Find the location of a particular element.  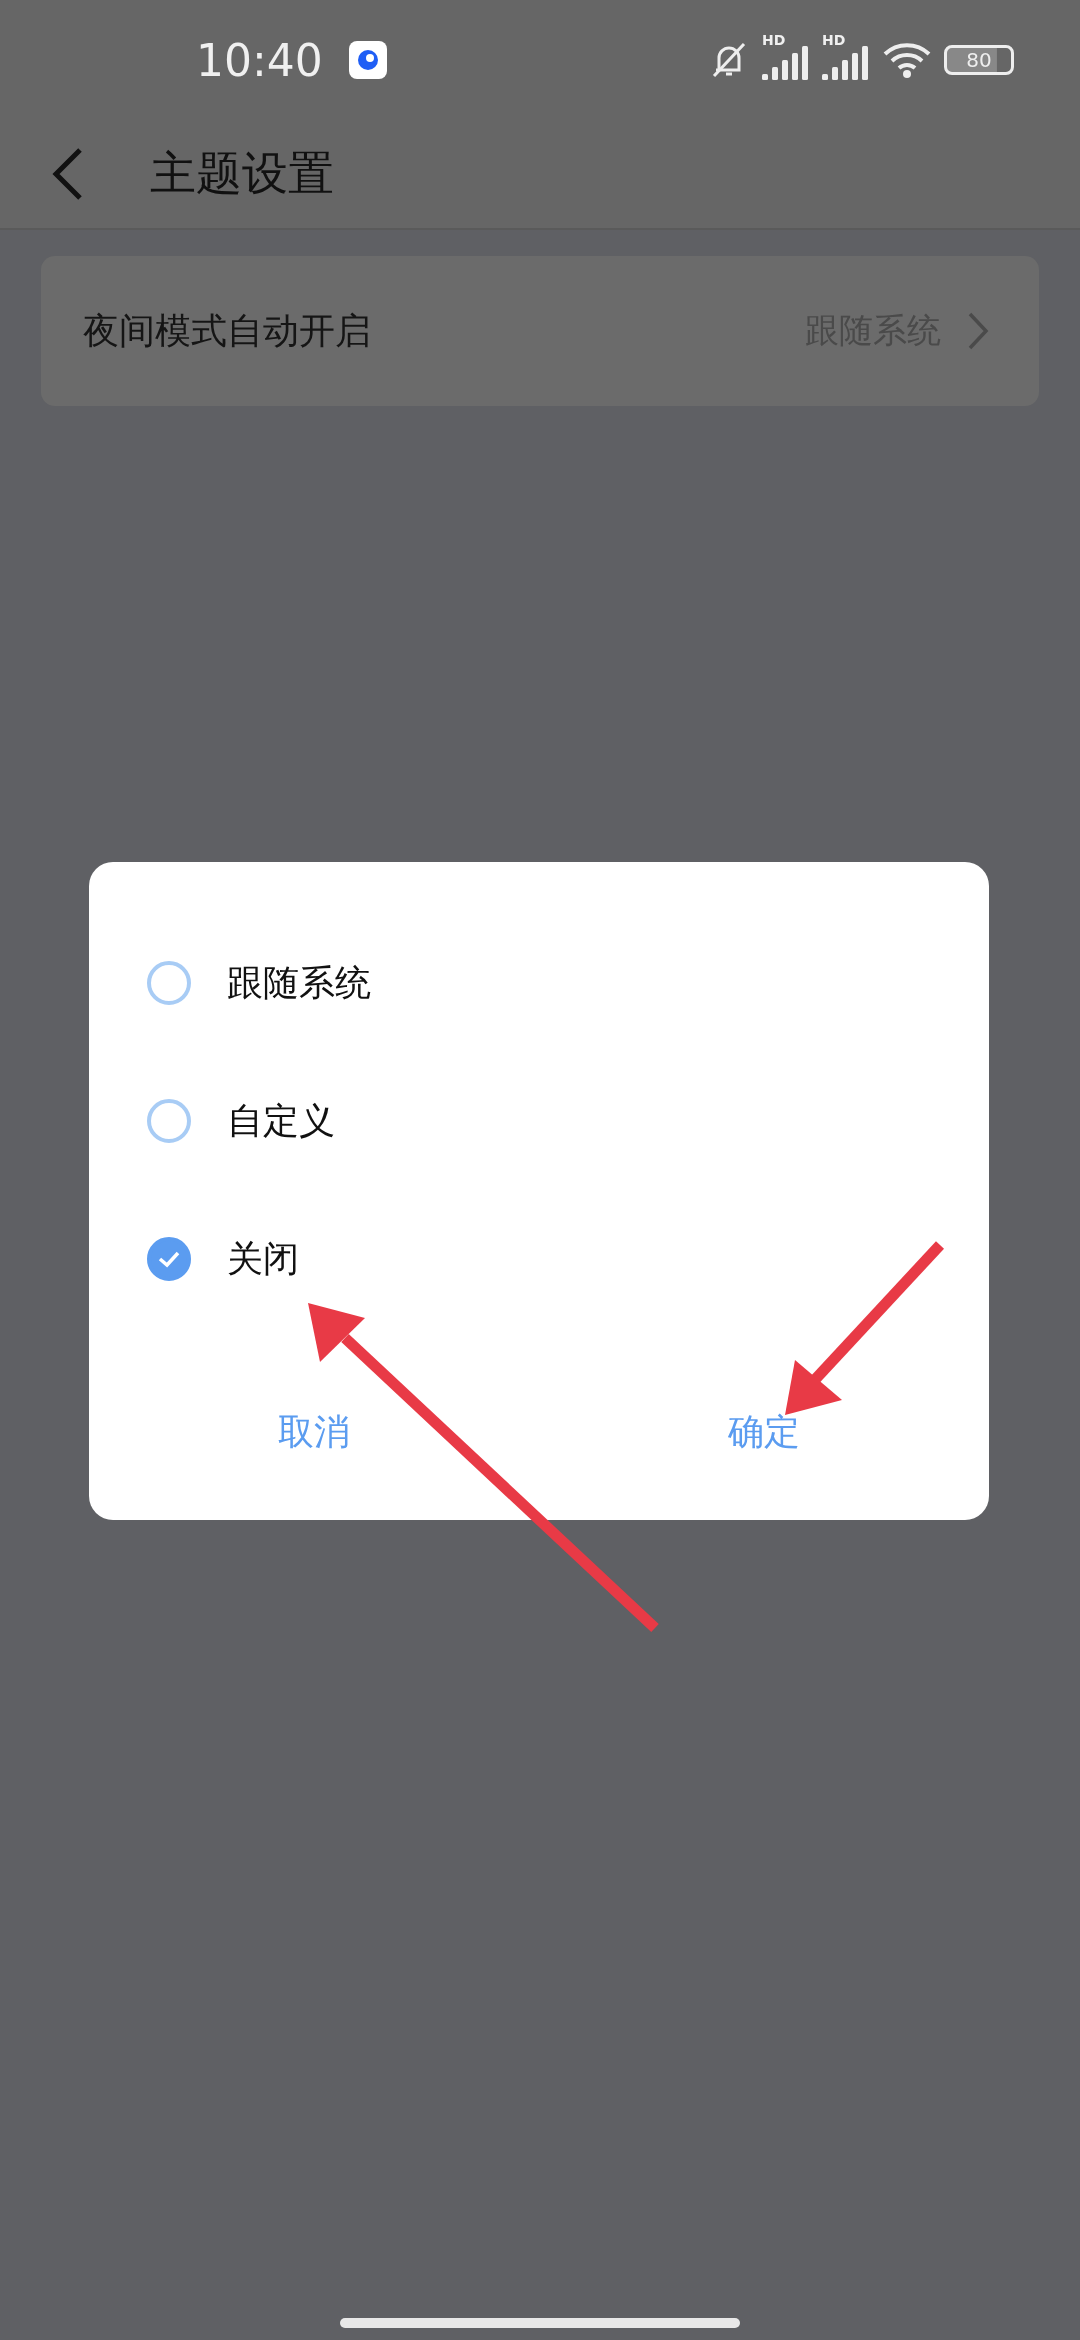

chevron-icon is located at coordinates (978, 331).